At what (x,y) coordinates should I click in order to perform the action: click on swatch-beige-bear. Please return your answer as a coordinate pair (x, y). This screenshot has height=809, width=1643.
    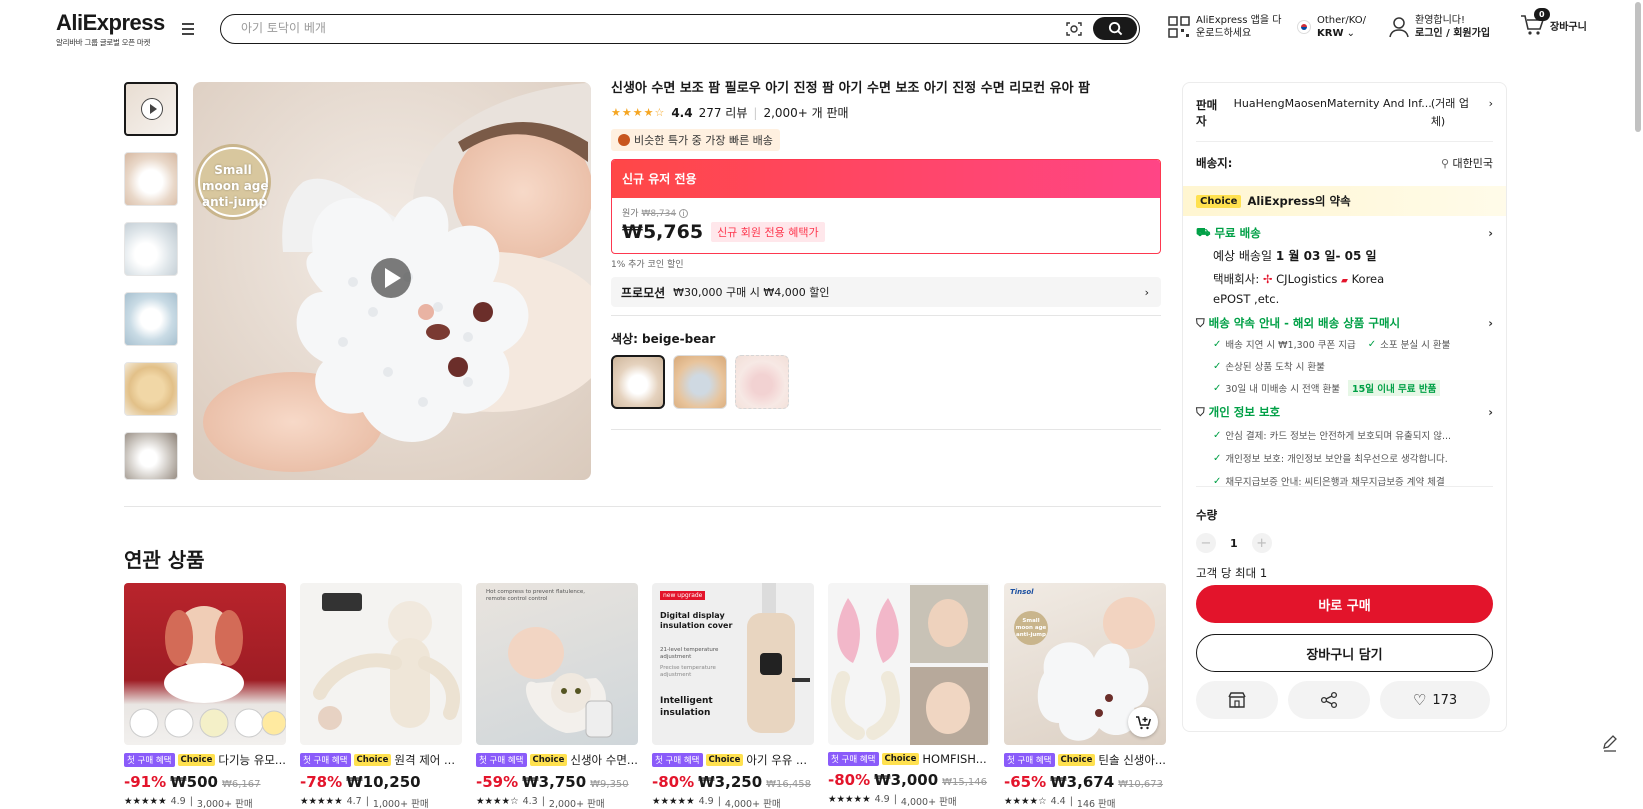
    Looking at the image, I should click on (638, 382).